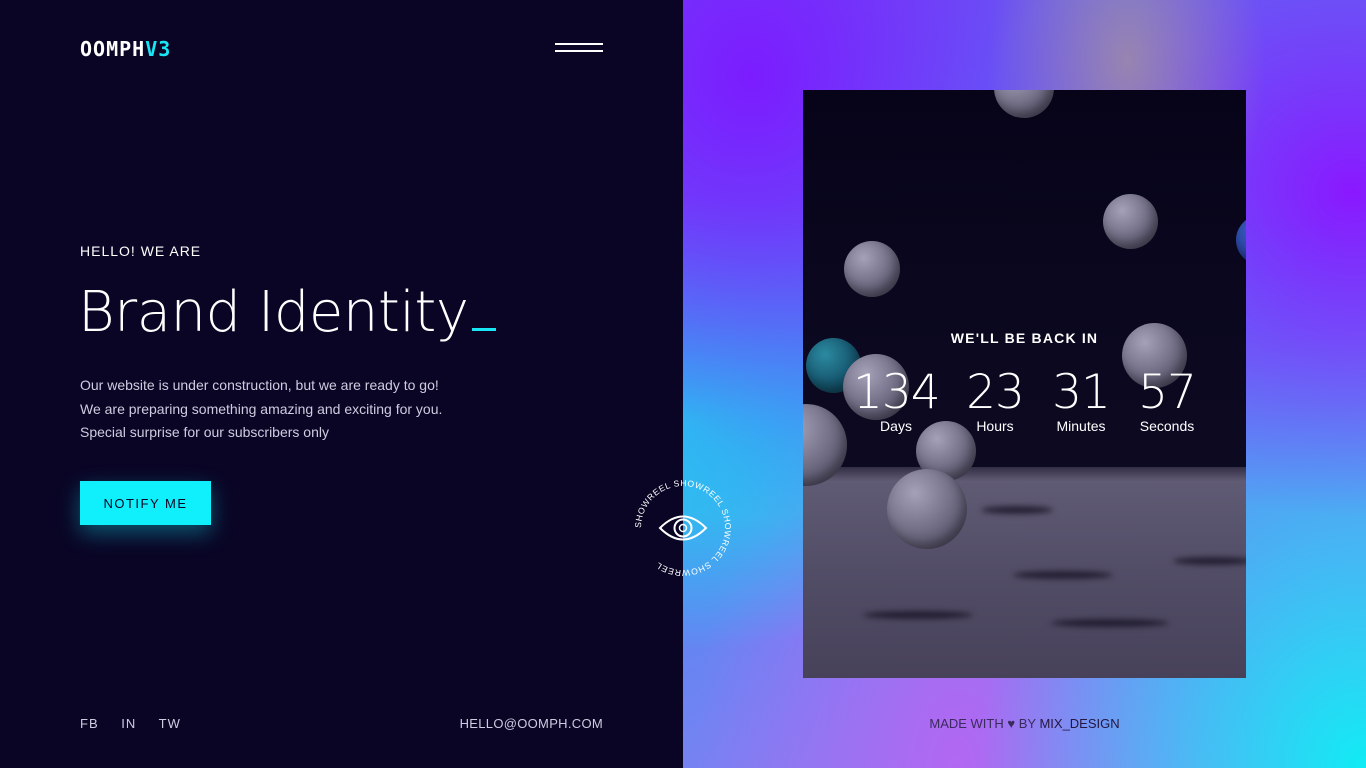  I want to click on logo-accent: V3, so click(158, 49).